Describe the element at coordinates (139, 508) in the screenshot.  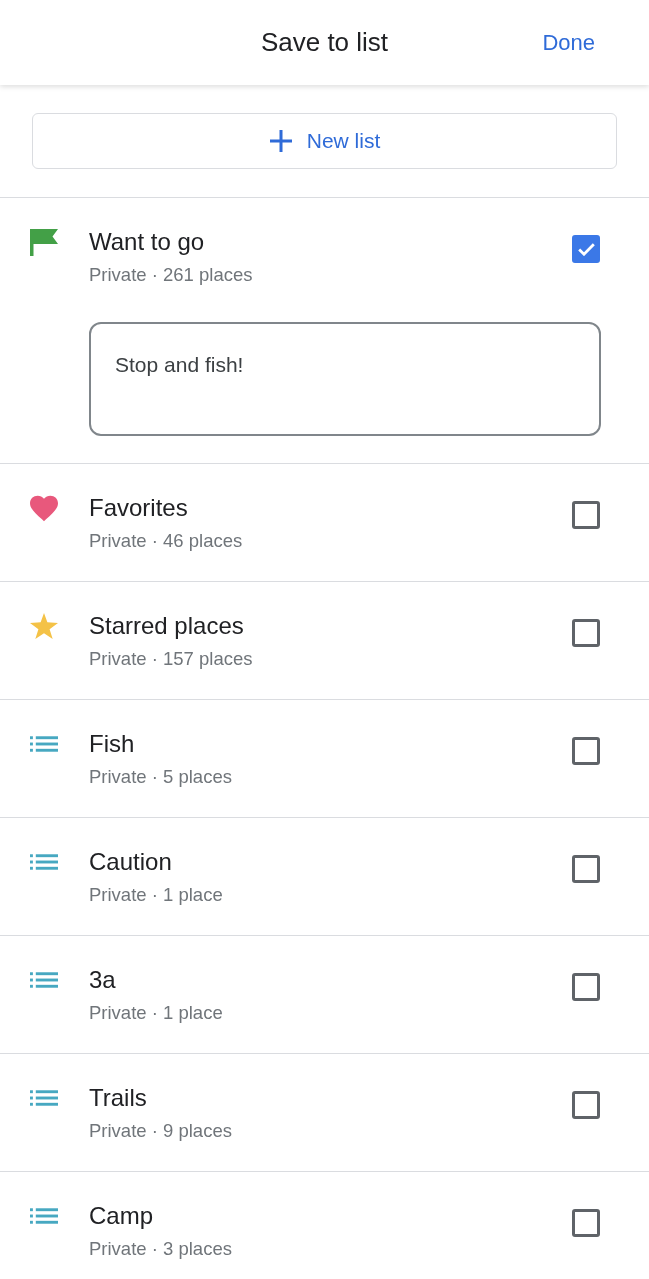
I see `list-name: Favorites` at that location.